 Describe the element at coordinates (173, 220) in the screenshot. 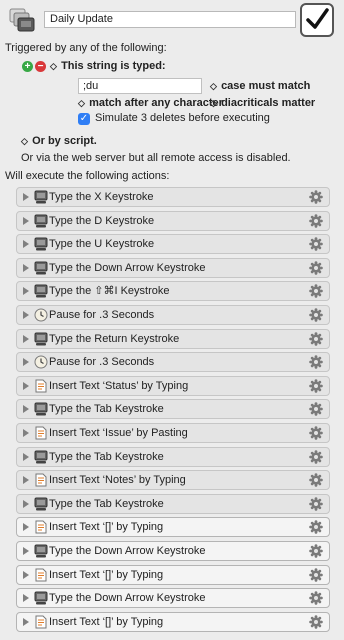

I see `action-row: Type the D Keystroke` at that location.